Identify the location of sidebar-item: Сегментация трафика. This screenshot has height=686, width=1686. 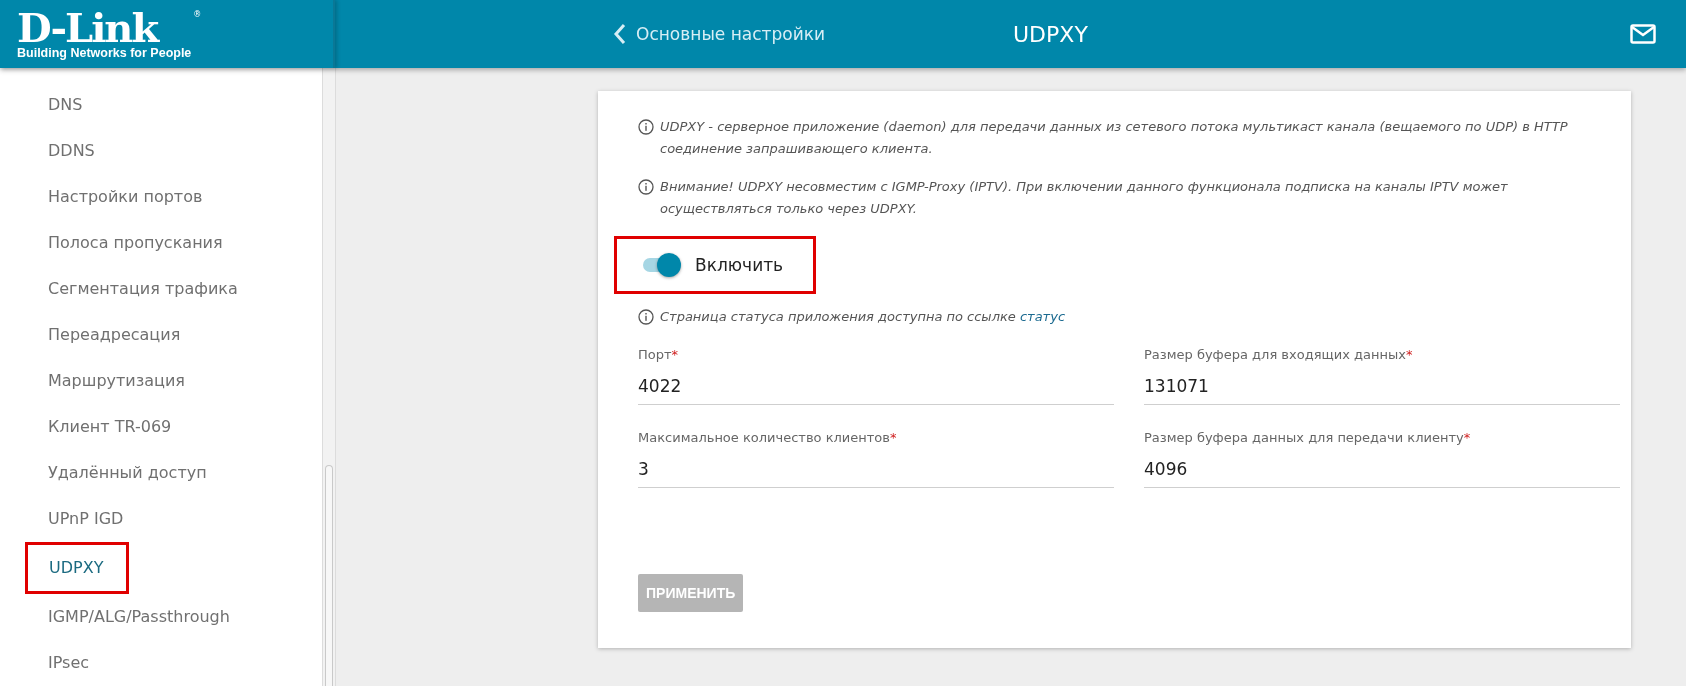
(143, 289).